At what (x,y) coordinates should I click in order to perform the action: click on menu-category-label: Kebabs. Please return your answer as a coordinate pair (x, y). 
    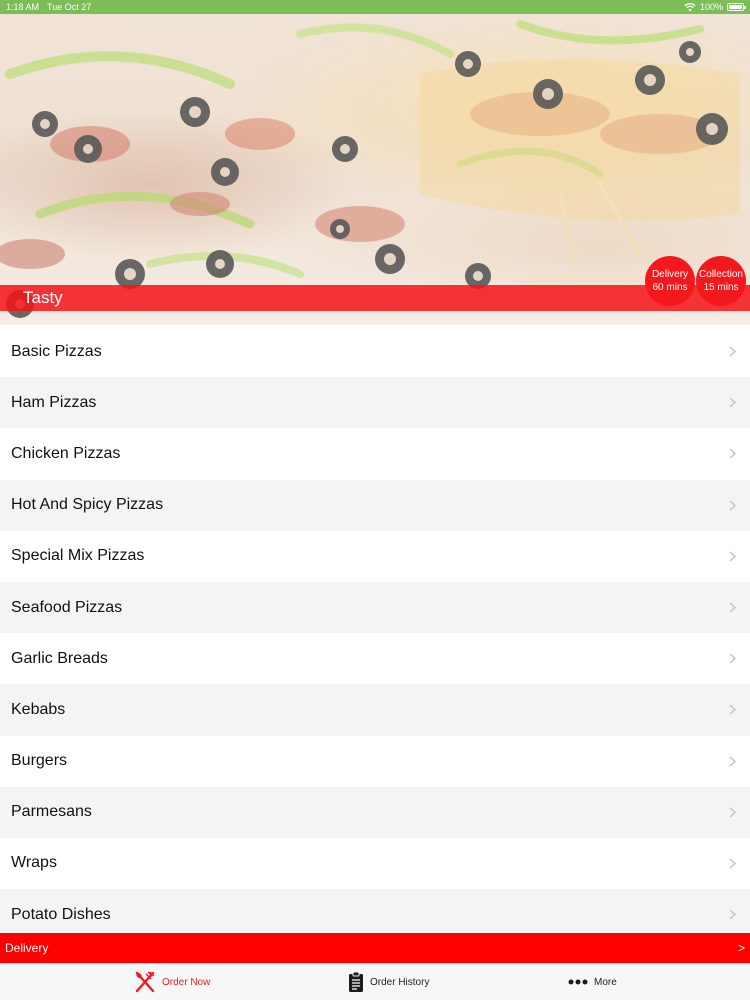
    Looking at the image, I should click on (38, 709).